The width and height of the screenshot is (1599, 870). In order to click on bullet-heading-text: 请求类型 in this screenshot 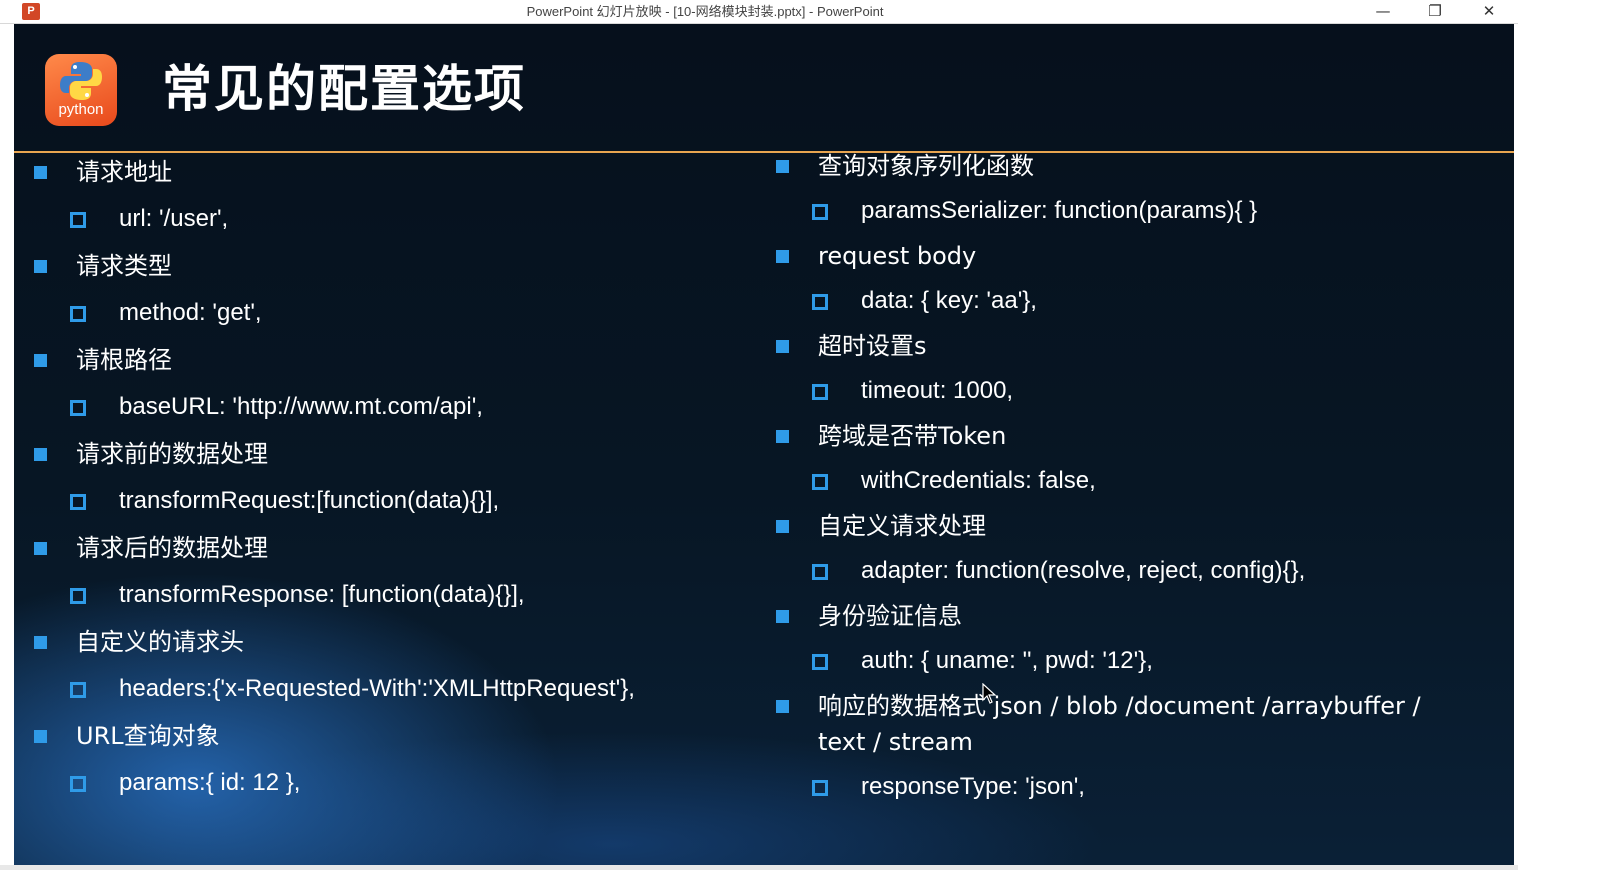, I will do `click(124, 266)`.